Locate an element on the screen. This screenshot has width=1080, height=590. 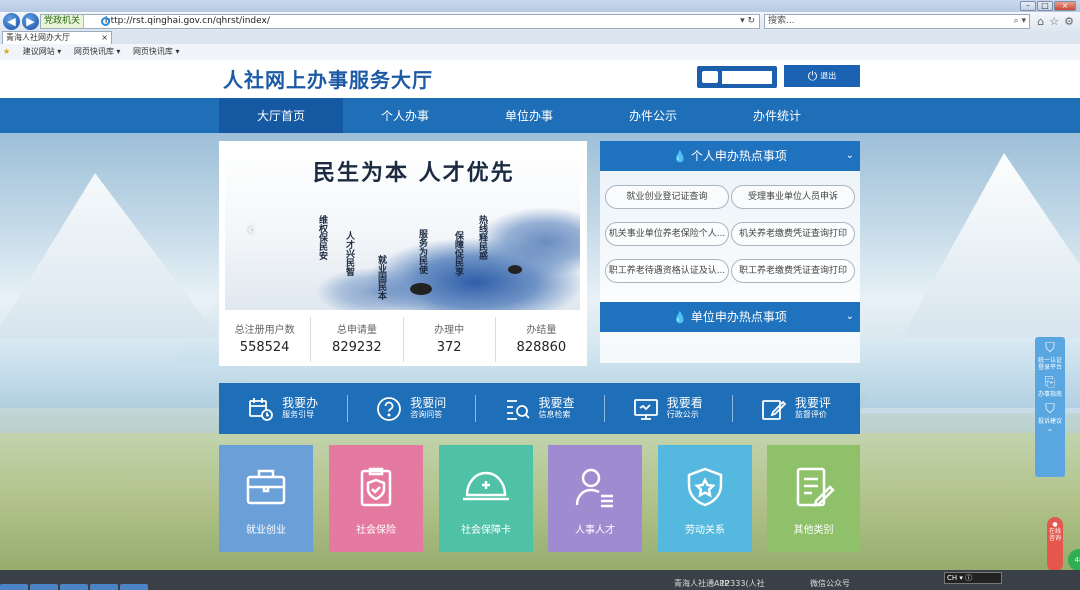
hot-unit-header: 💧 单位申办热点事项 ⌄ is located at coordinates (730, 317).